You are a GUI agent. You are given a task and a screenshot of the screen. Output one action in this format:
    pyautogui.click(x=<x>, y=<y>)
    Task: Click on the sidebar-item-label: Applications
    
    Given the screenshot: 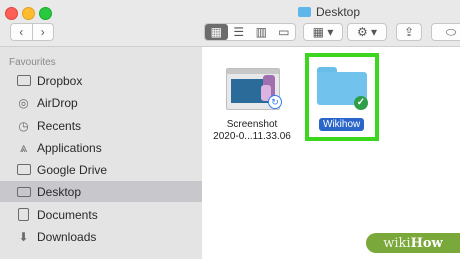 What is the action you would take?
    pyautogui.click(x=69, y=147)
    